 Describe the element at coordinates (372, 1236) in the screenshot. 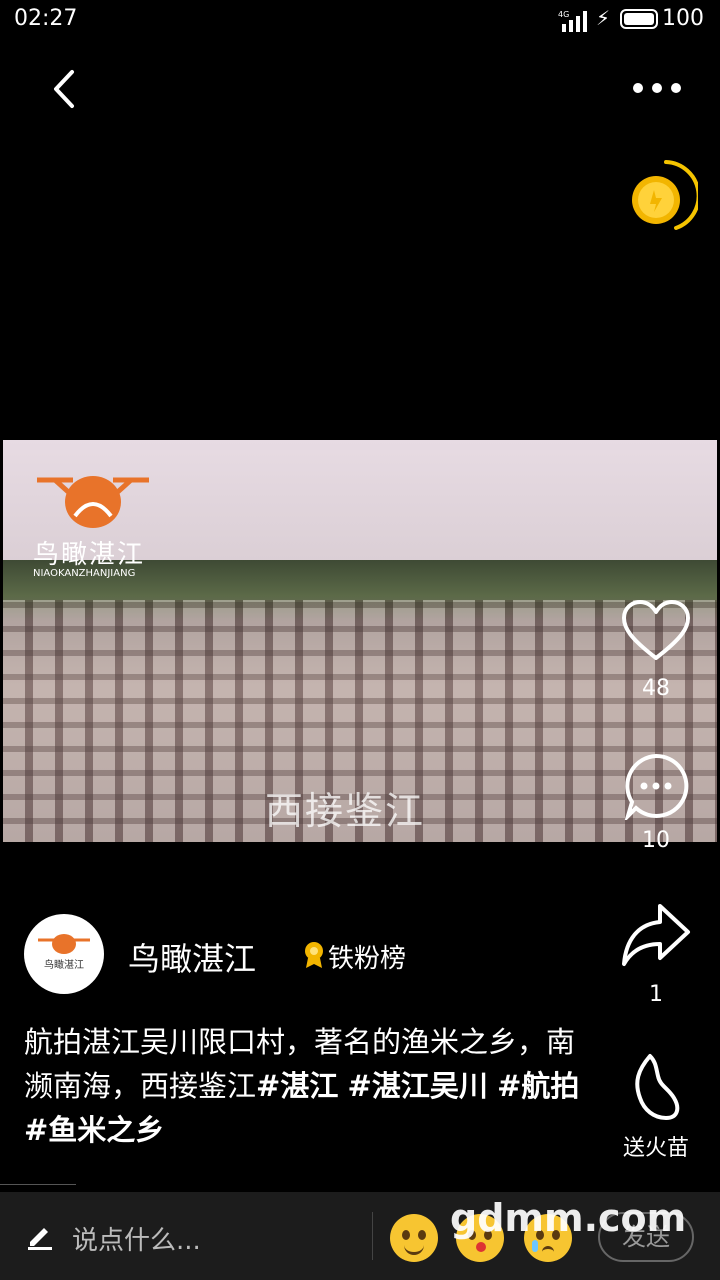

I see `separator` at that location.